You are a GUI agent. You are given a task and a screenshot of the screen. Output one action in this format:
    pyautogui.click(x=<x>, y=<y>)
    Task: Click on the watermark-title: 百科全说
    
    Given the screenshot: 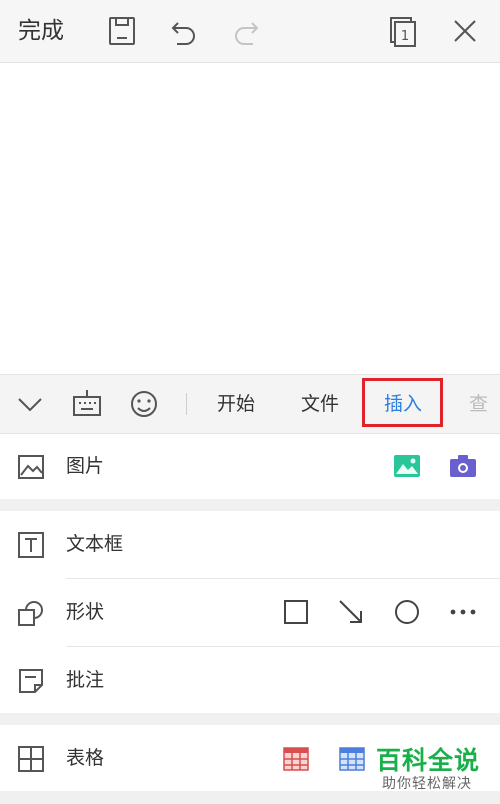 What is the action you would take?
    pyautogui.click(x=428, y=760)
    